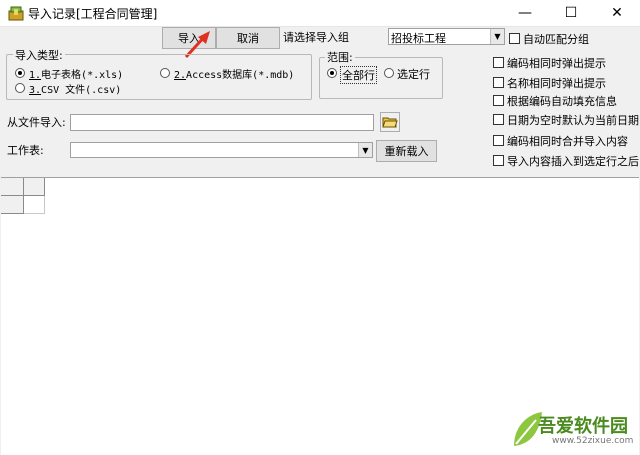 This screenshot has width=640, height=455. I want to click on option-label-merge-on-duplicate: 编码相同时合并导入内容, so click(567, 141).